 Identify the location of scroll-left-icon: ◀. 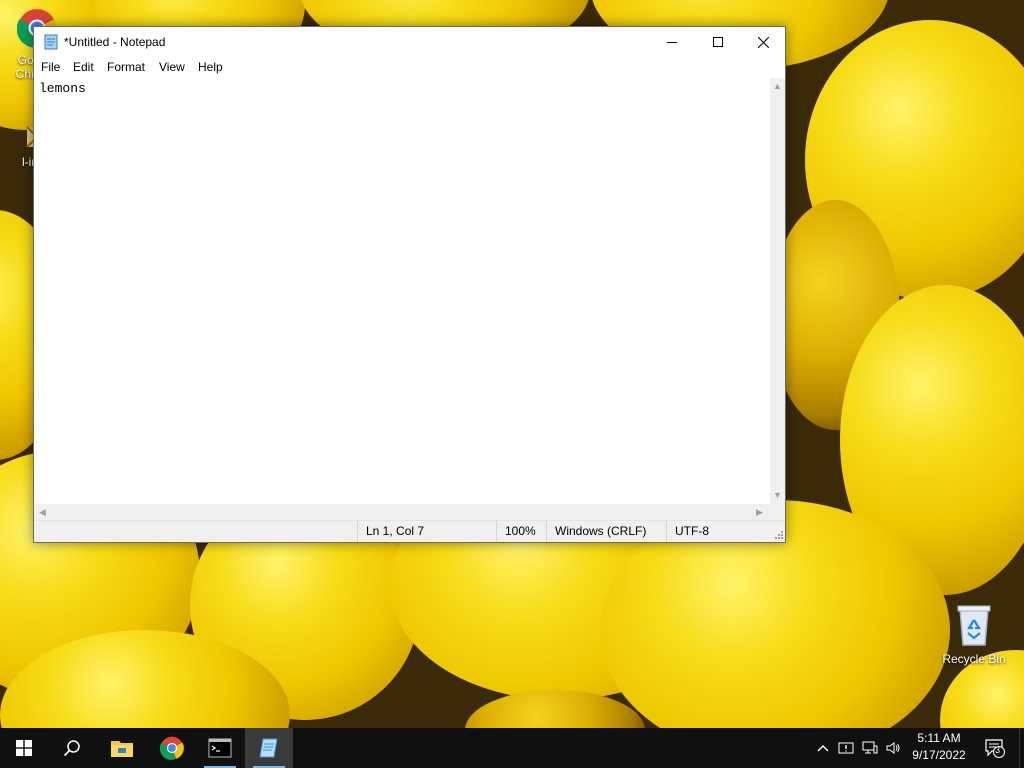
(42, 512).